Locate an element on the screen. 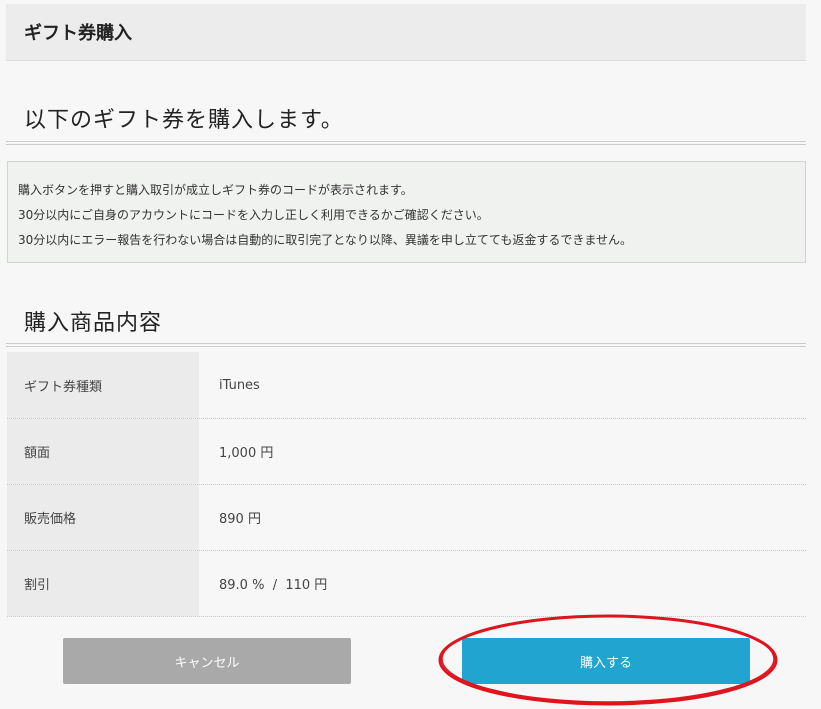 The height and width of the screenshot is (709, 821). notice-line: 購入ボタンを押すと購入取引が成立しギフト券のコードが表示されます。 is located at coordinates (215, 190).